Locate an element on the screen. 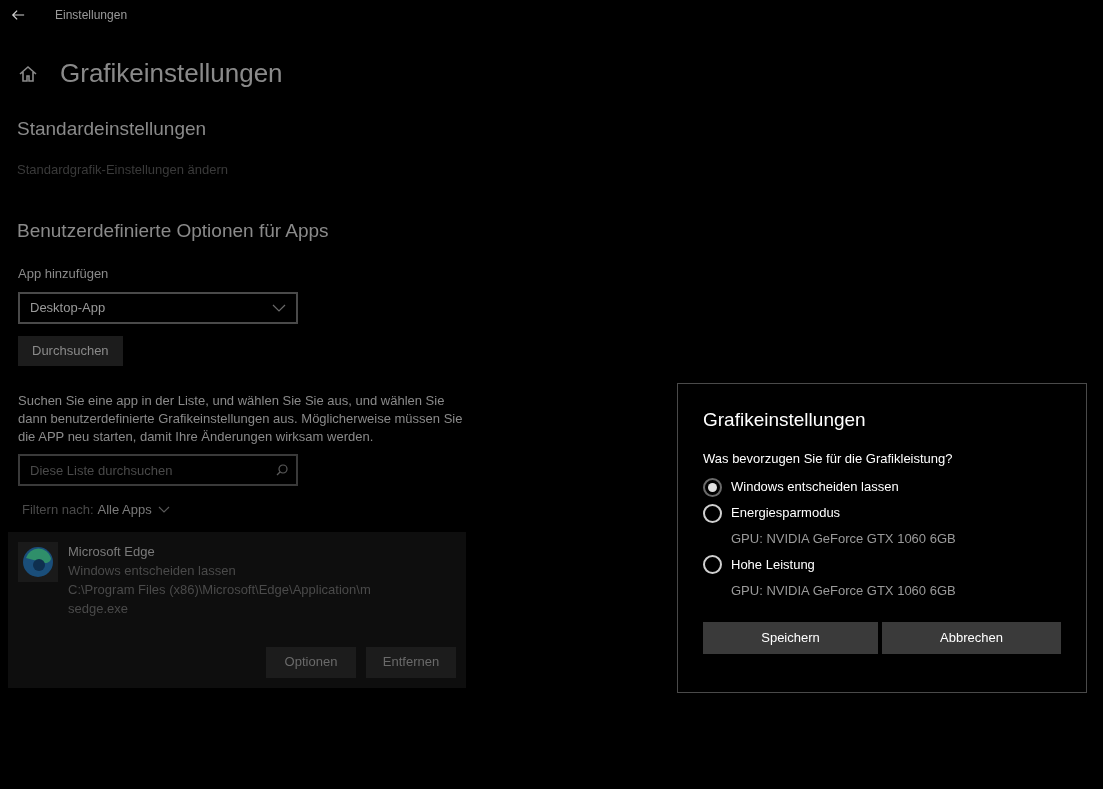  section-heading: Standardeinstellungen is located at coordinates (112, 129).